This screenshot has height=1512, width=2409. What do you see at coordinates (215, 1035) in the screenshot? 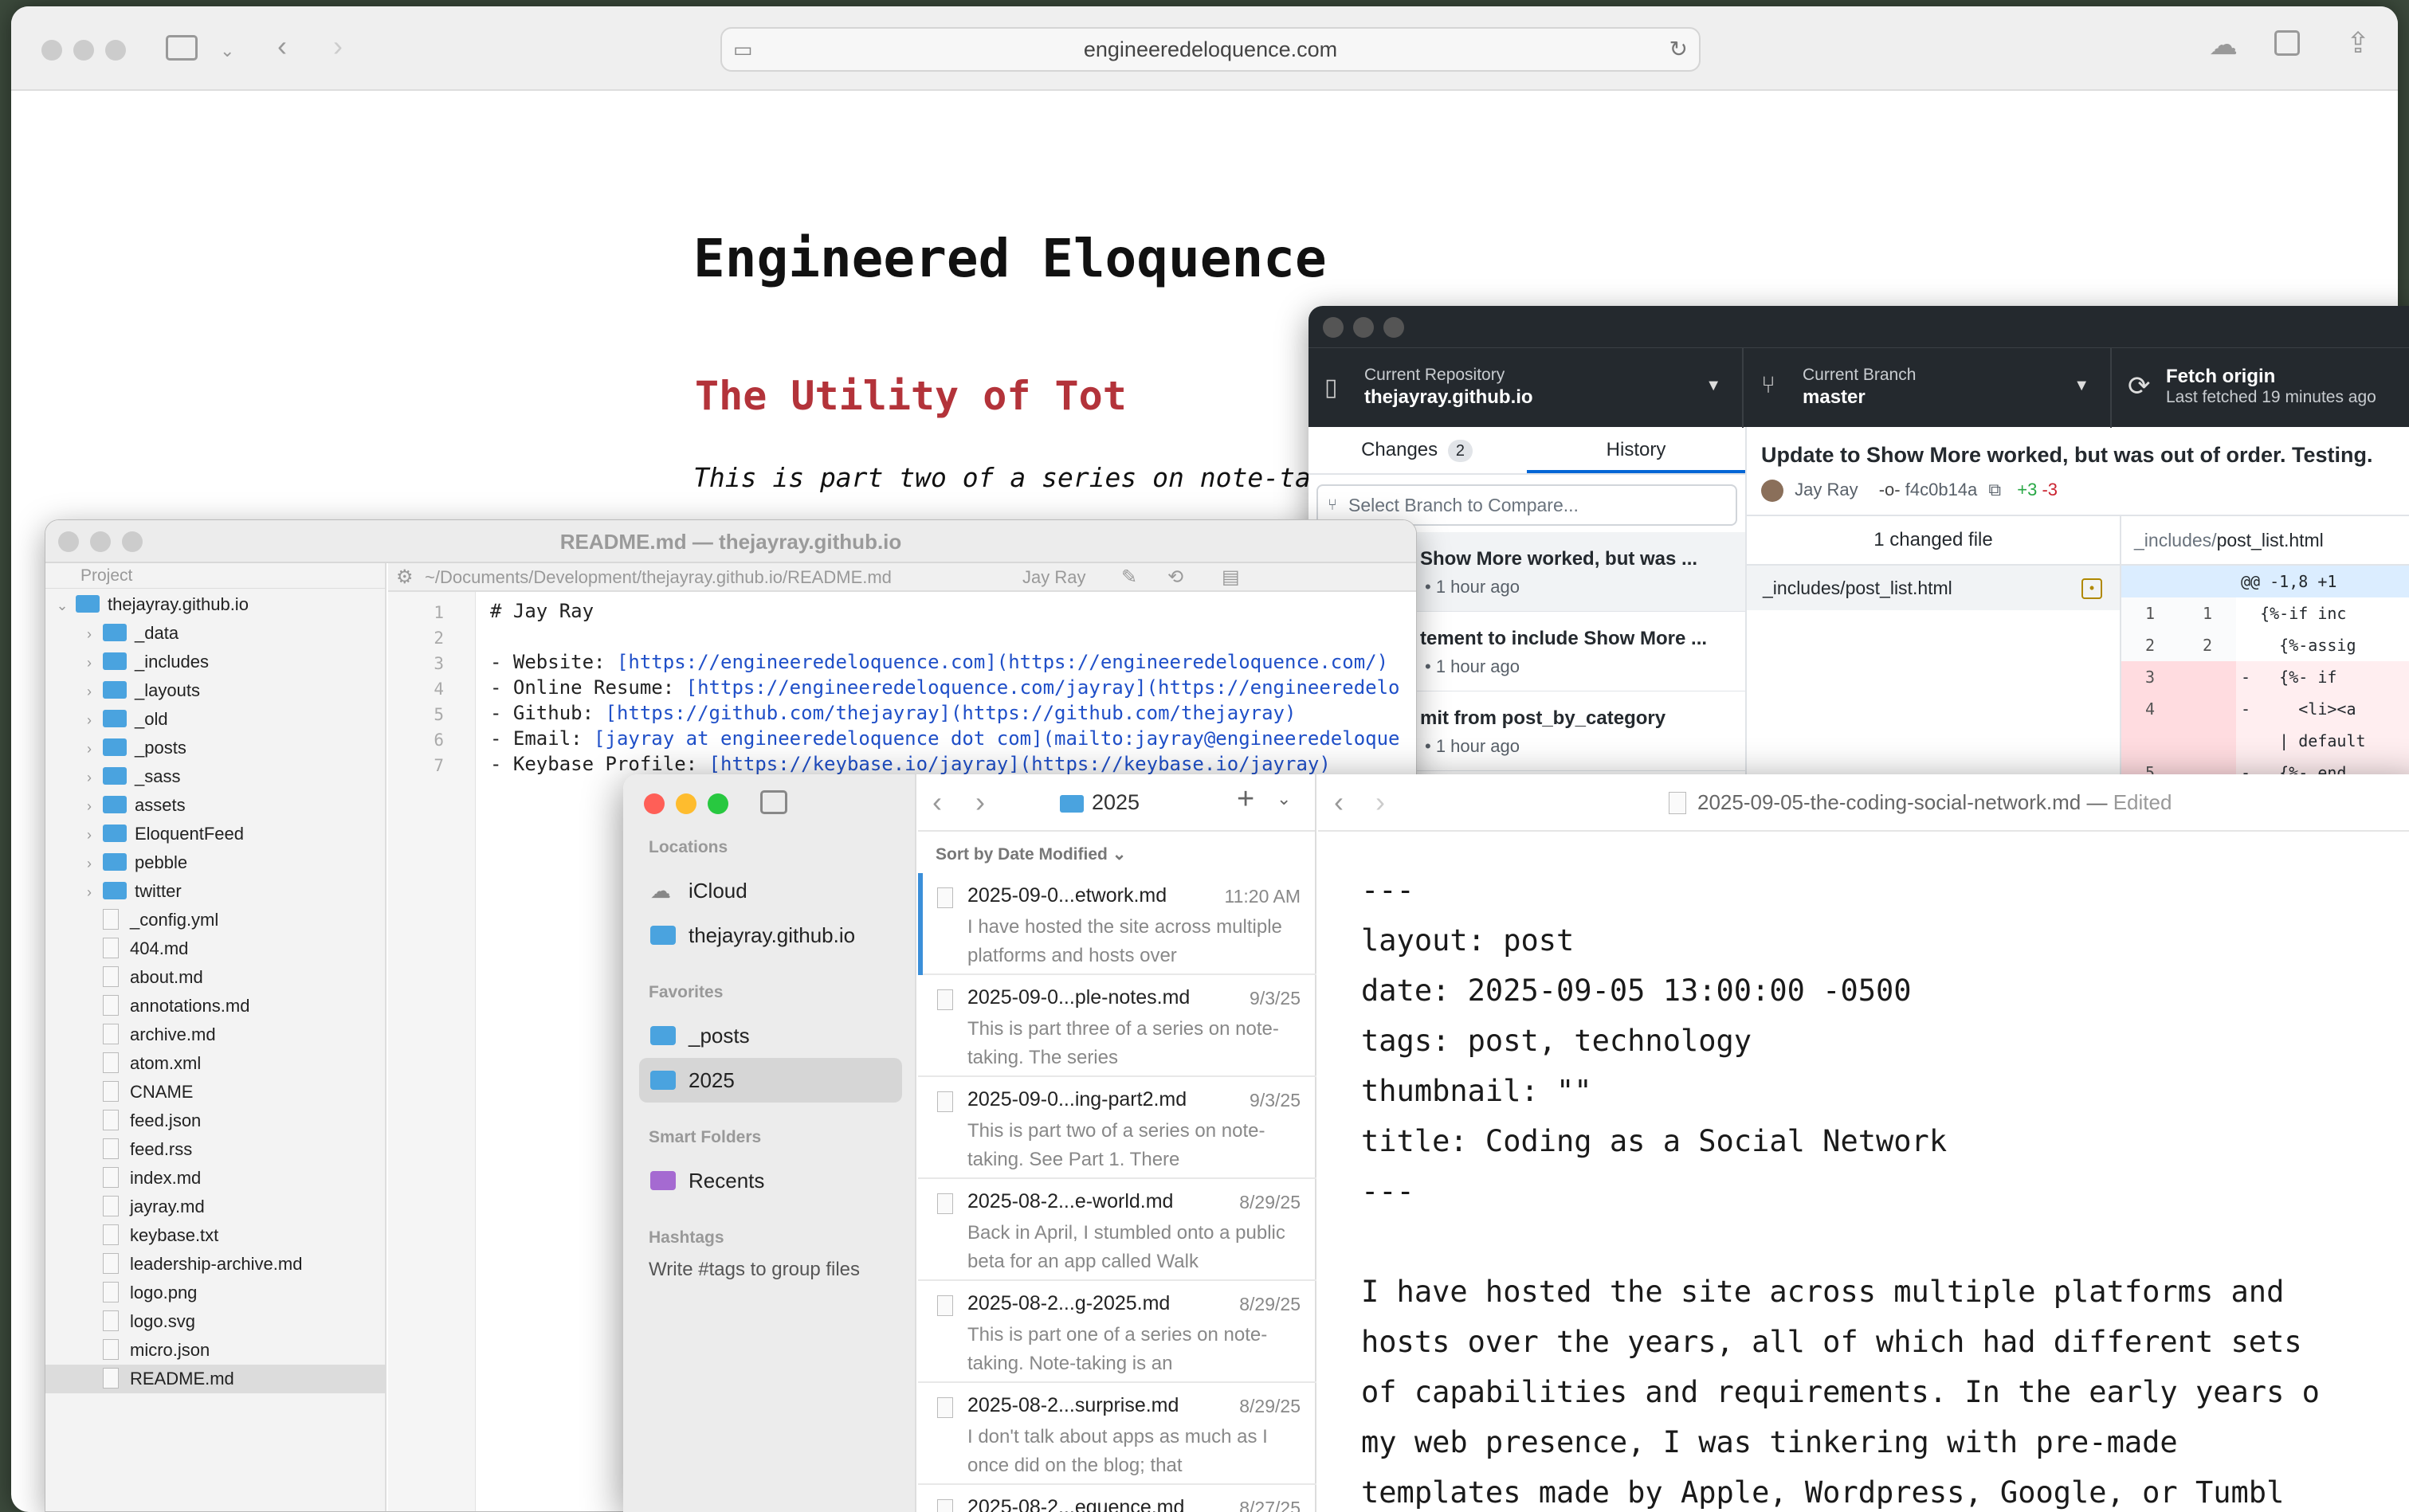
I see `tree-item: archive.md` at bounding box center [215, 1035].